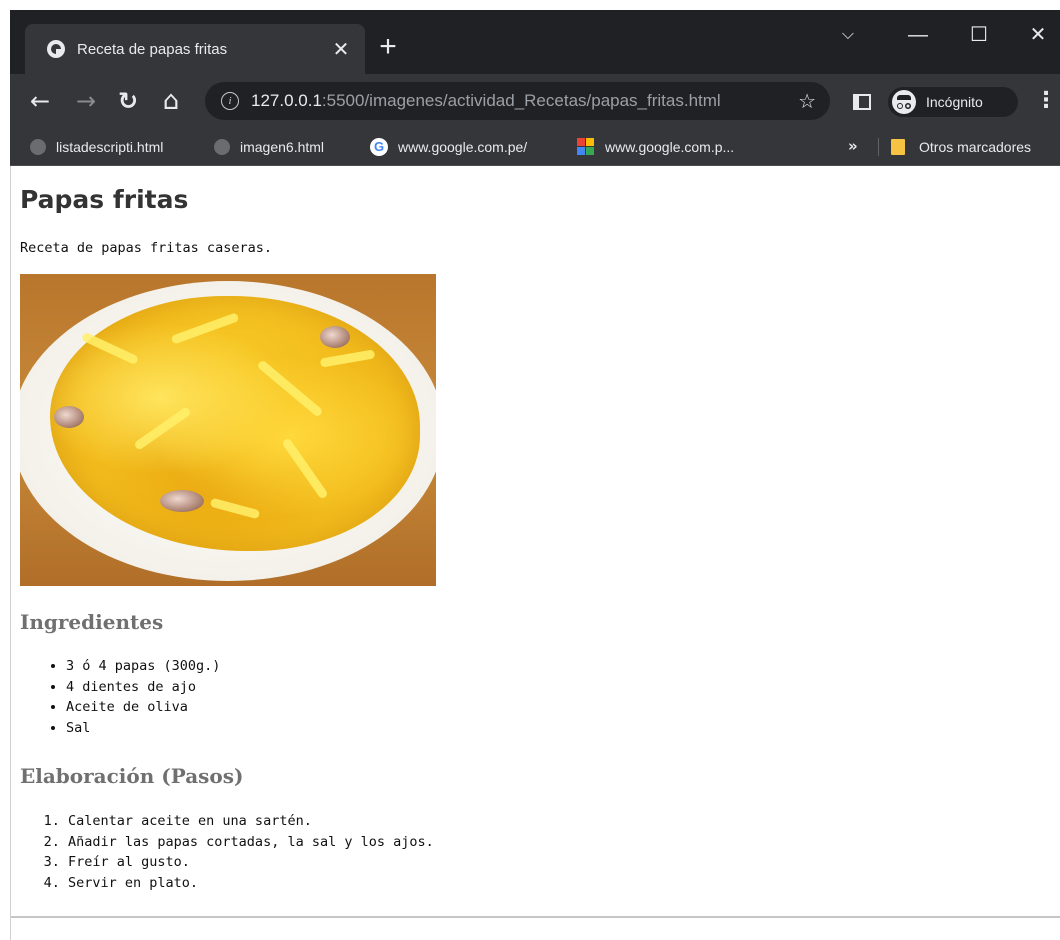 This screenshot has height=940, width=1060. What do you see at coordinates (388, 47) in the screenshot?
I see `new-tab-button: +` at bounding box center [388, 47].